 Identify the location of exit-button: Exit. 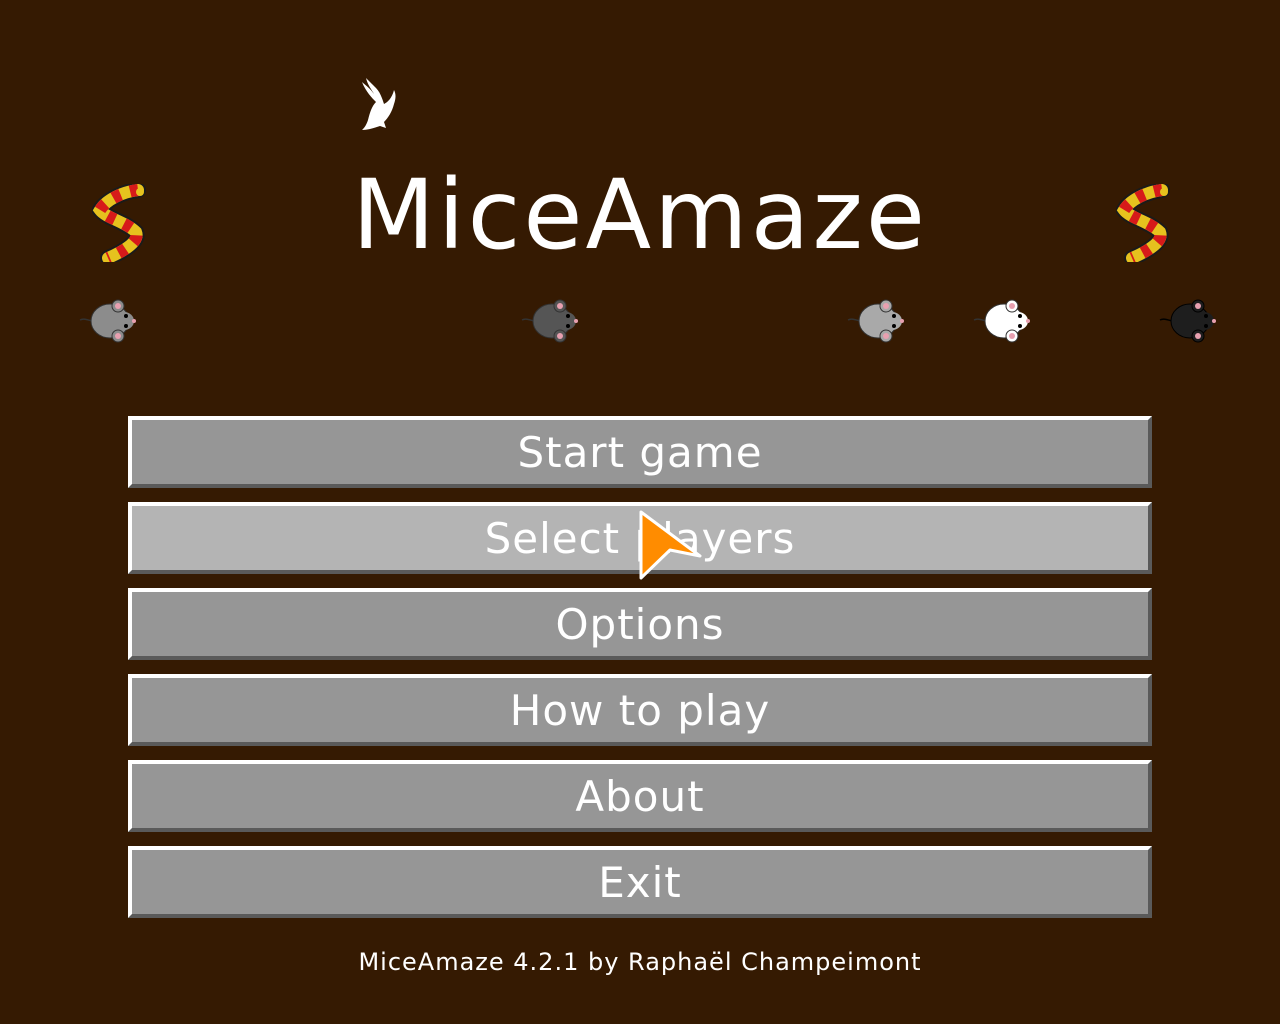
(640, 882).